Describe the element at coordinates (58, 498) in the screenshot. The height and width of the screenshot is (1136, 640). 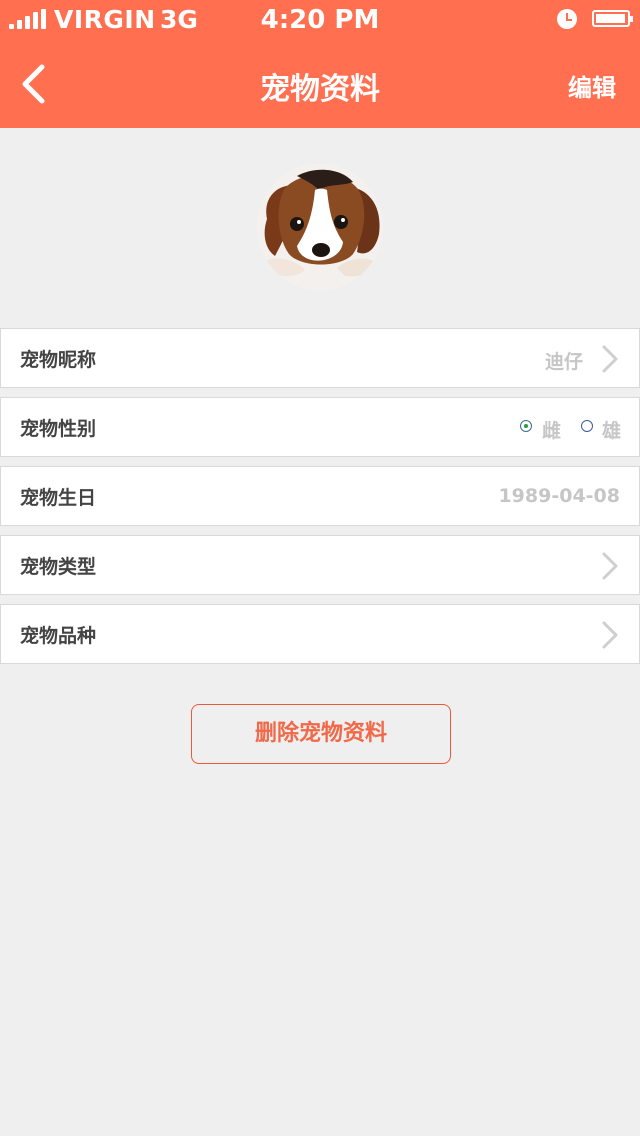
I see `row-label: 宠物生日` at that location.